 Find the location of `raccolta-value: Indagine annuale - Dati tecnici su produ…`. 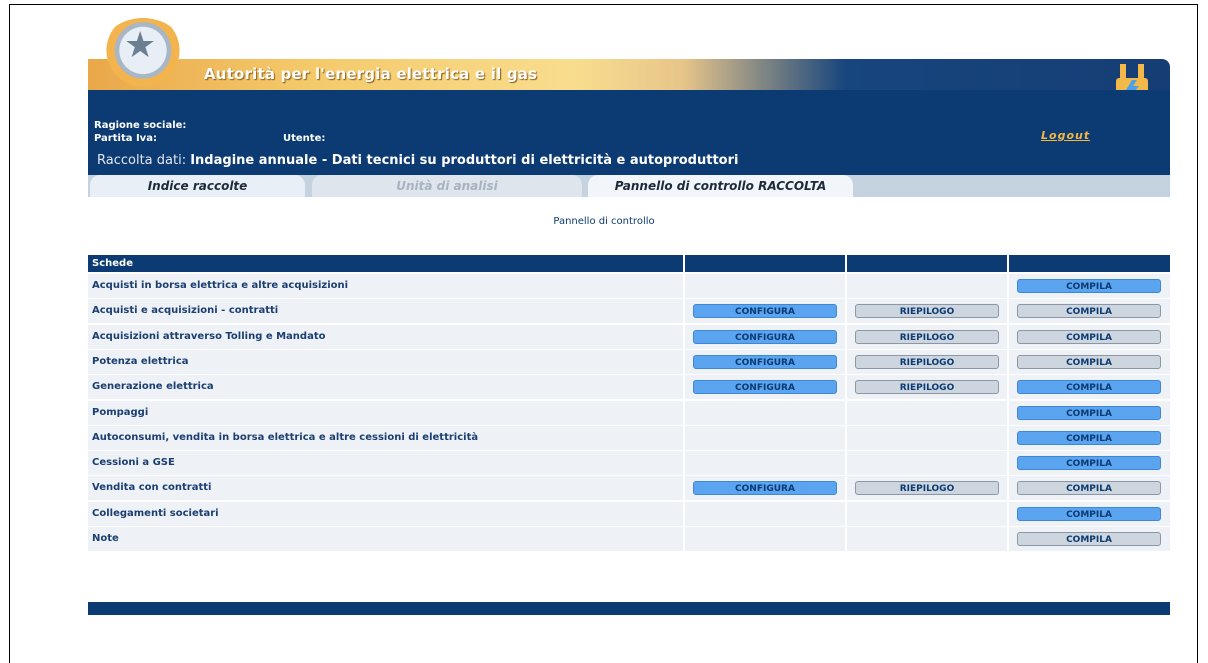

raccolta-value: Indagine annuale - Dati tecnici su produ… is located at coordinates (464, 160).